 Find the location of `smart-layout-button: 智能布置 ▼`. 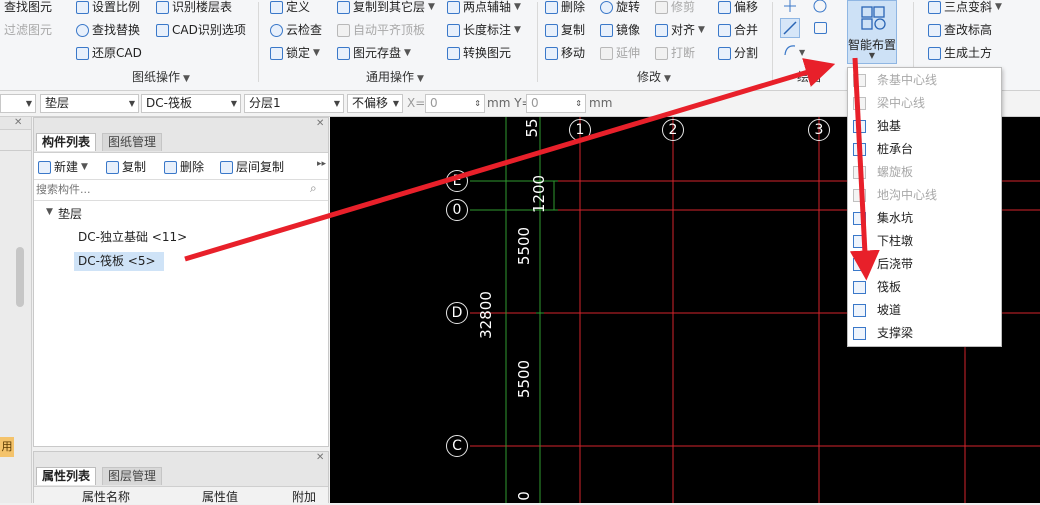

smart-layout-button: 智能布置 ▼ is located at coordinates (872, 32).